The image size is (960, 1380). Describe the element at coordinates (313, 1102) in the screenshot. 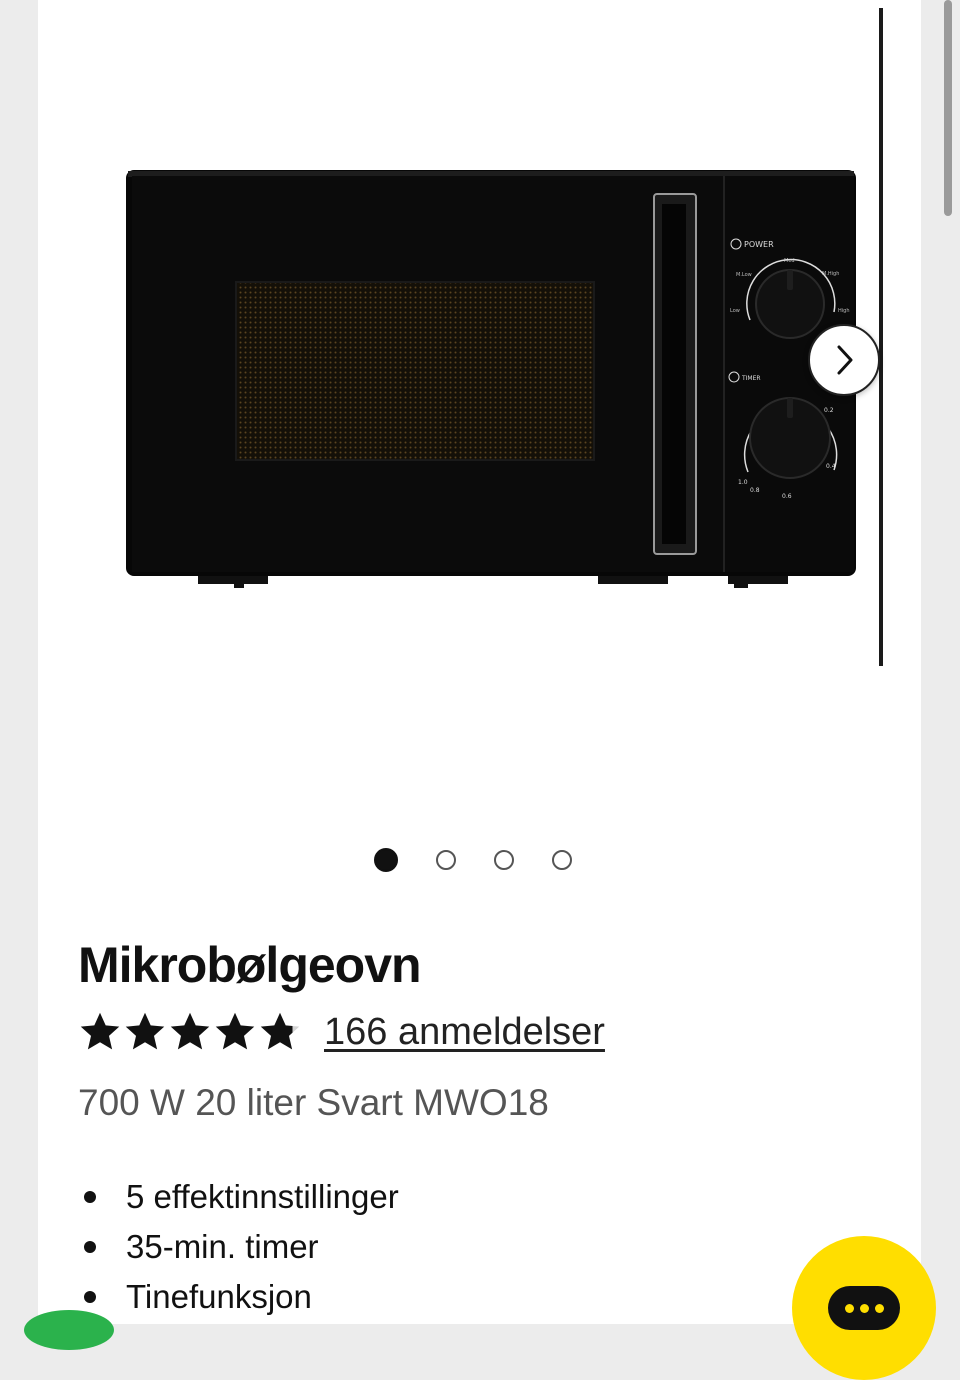

I see `product-subtitle: 700 W 20 liter Svart MWO18` at that location.